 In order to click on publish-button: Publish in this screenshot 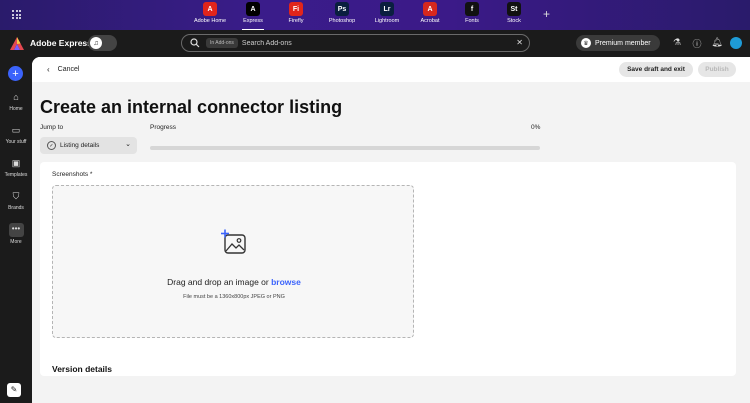, I will do `click(717, 69)`.